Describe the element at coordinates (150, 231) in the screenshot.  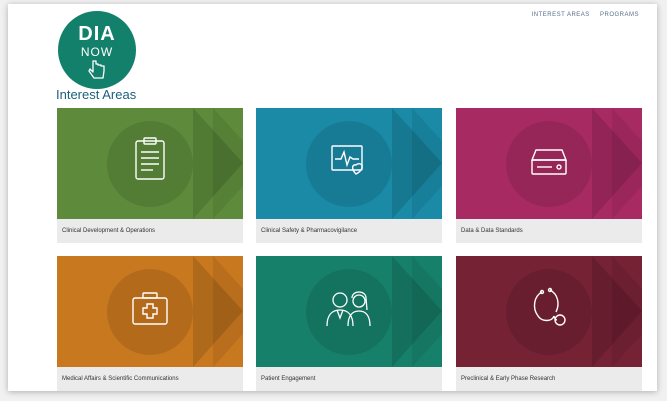
I see `tile-label: Clinical Development & Operations` at that location.